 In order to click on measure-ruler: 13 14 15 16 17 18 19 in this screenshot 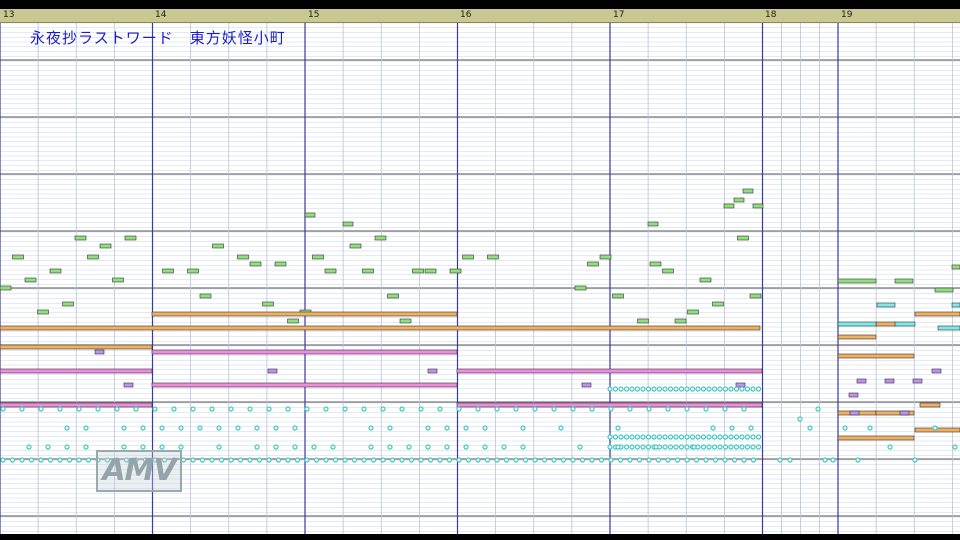, I will do `click(480, 16)`.